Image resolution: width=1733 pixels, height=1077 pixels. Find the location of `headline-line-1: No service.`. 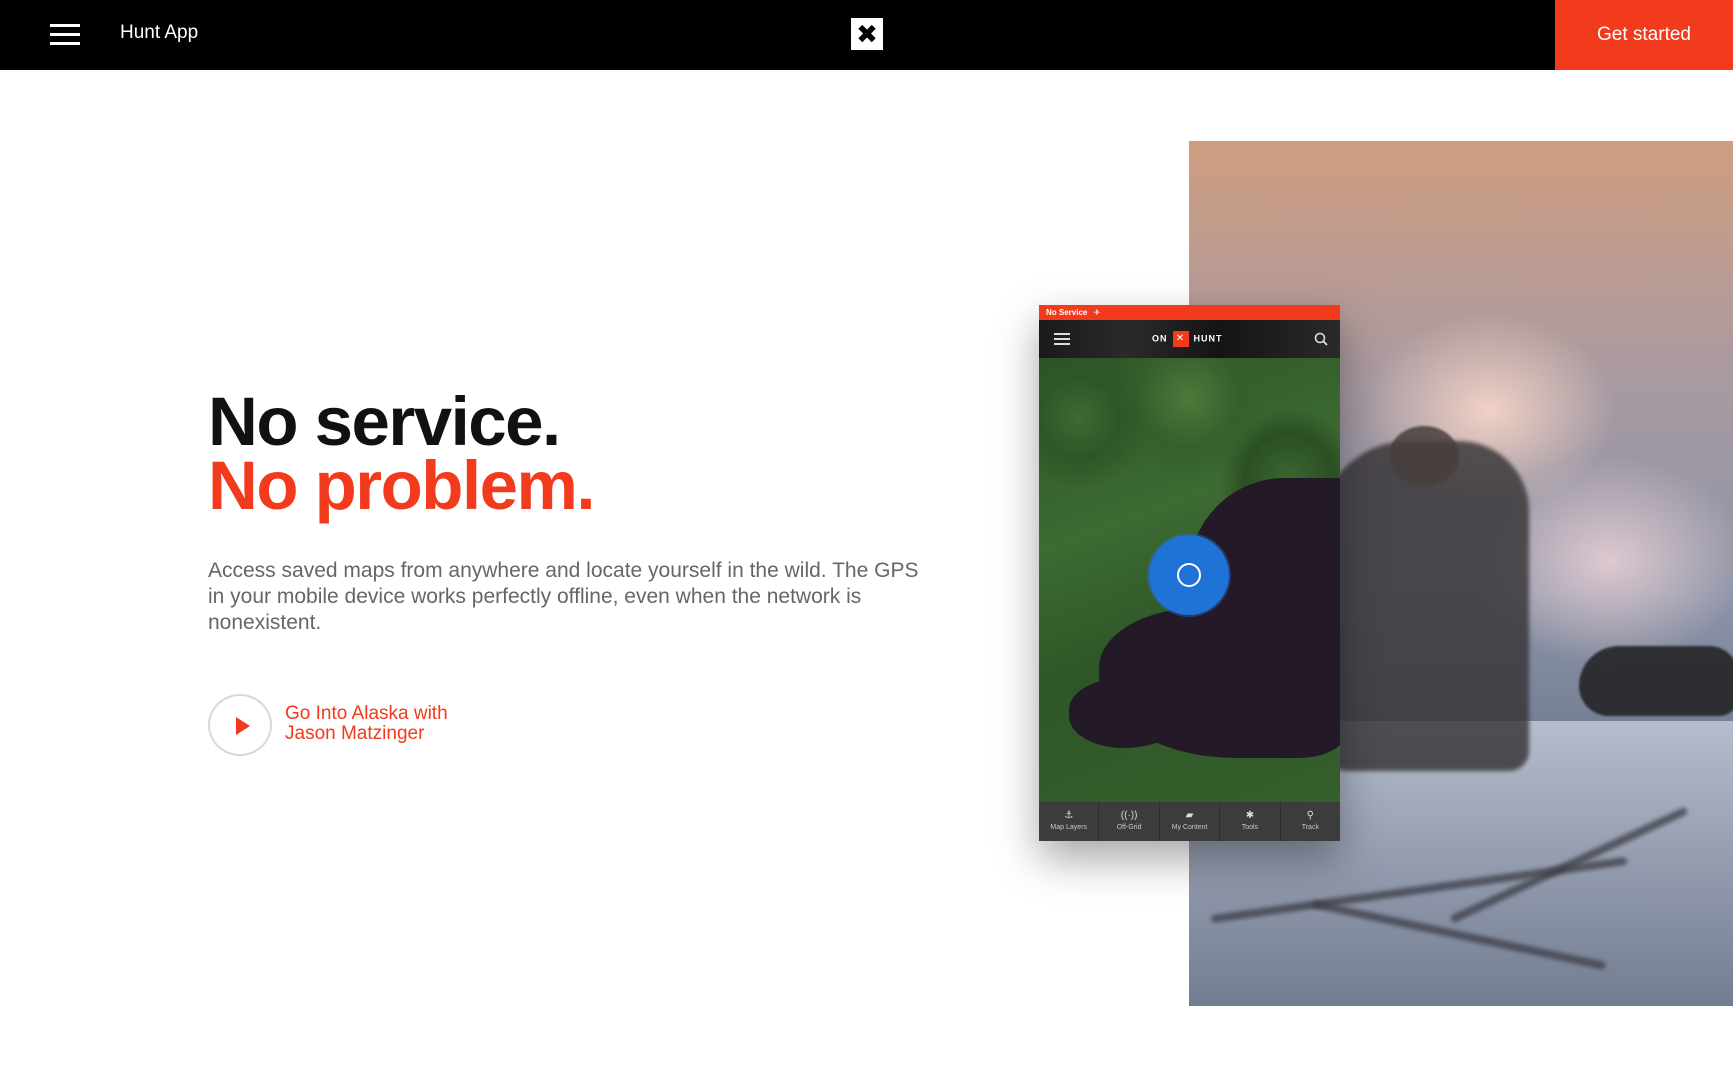

headline-line-1: No service. is located at coordinates (384, 421).